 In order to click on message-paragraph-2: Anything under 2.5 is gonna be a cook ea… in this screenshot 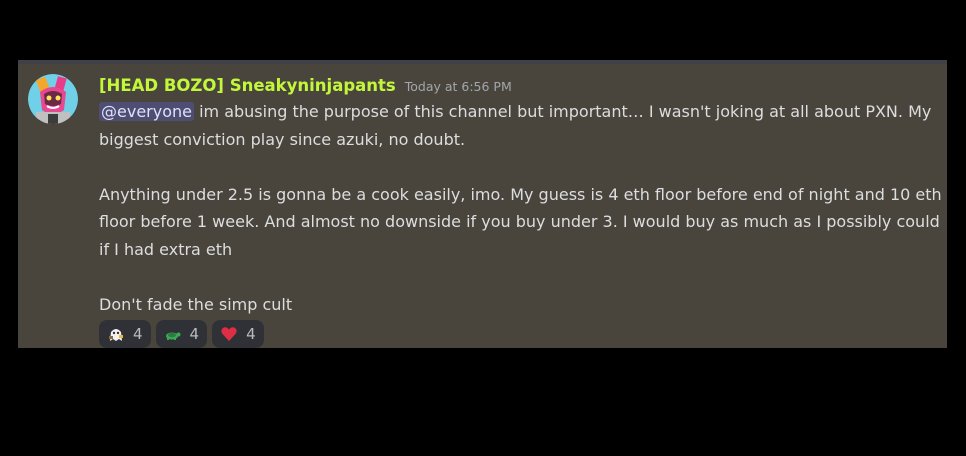, I will do `click(520, 221)`.